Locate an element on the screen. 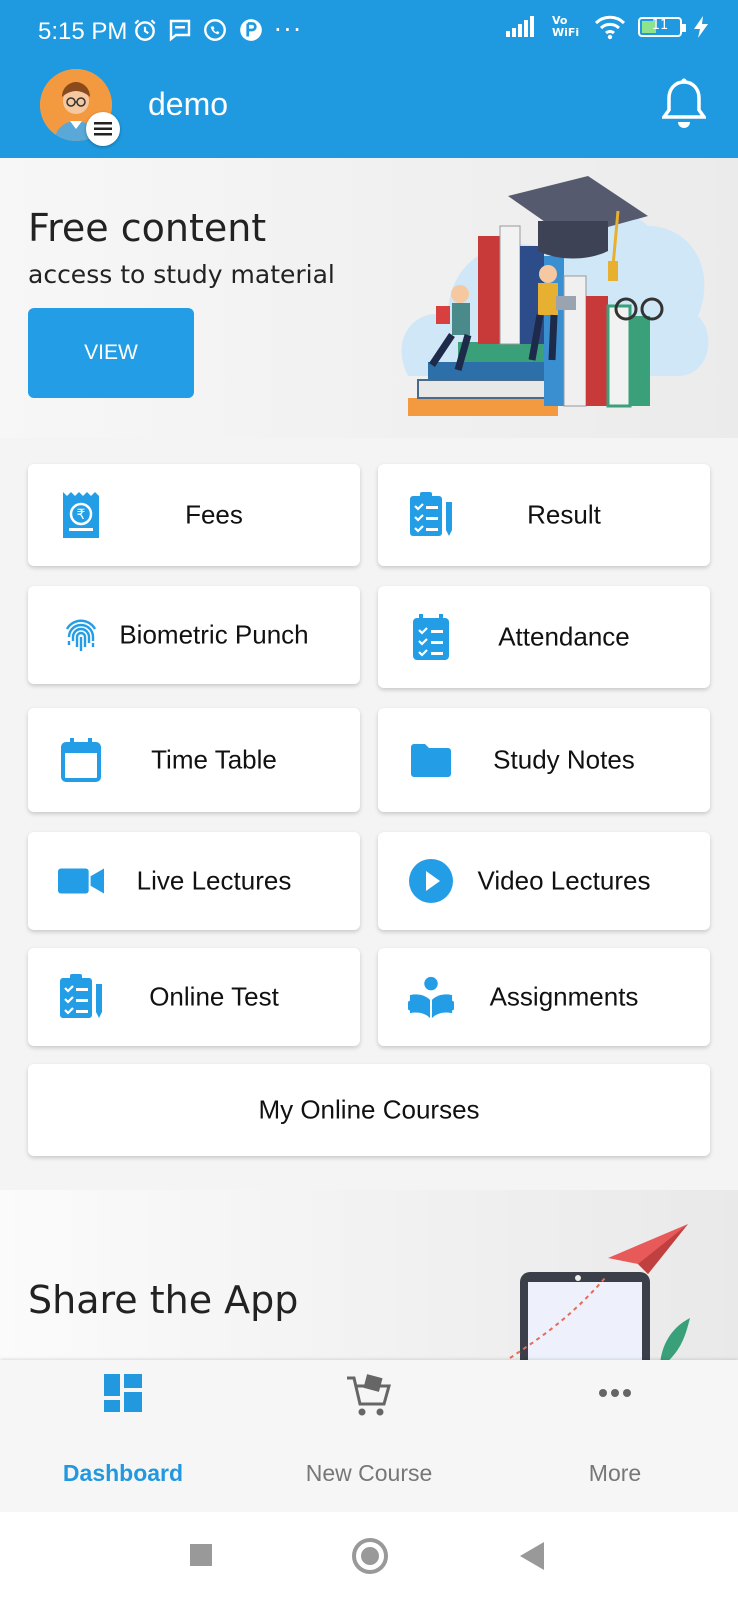  dashboard-icon is located at coordinates (123, 1393).